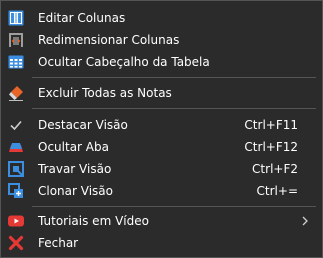 This screenshot has height=258, width=323. I want to click on menu-item-clone-view: Clonar Visão Ctrl+=, so click(161, 191).